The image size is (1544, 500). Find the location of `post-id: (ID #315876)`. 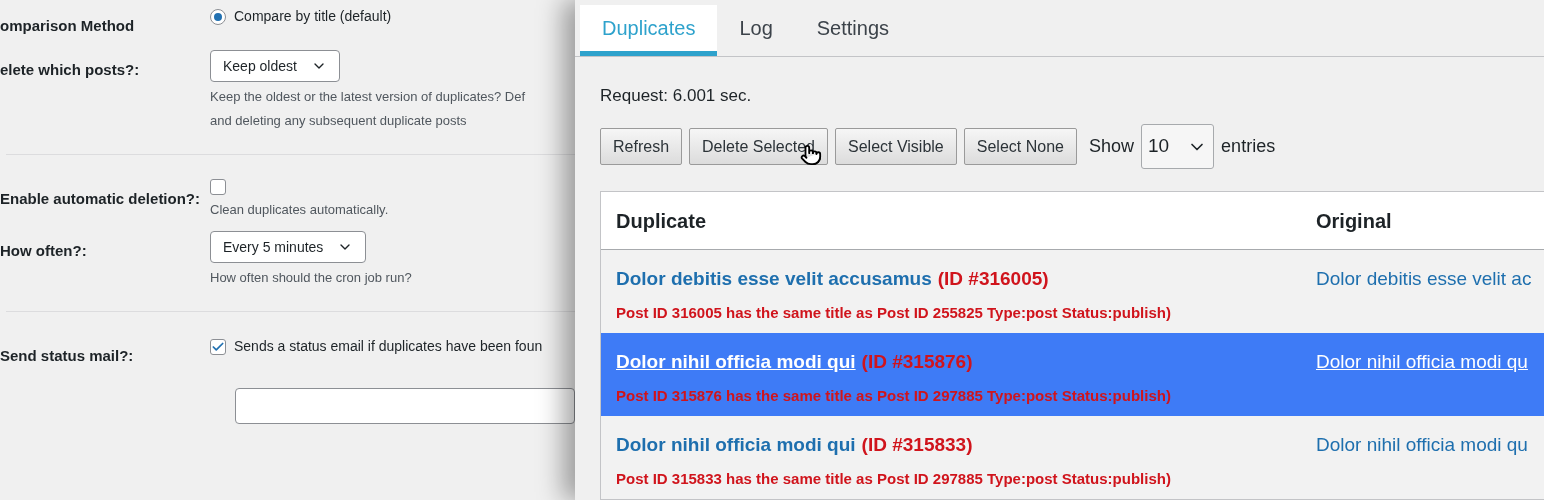

post-id: (ID #315876) is located at coordinates (917, 362).